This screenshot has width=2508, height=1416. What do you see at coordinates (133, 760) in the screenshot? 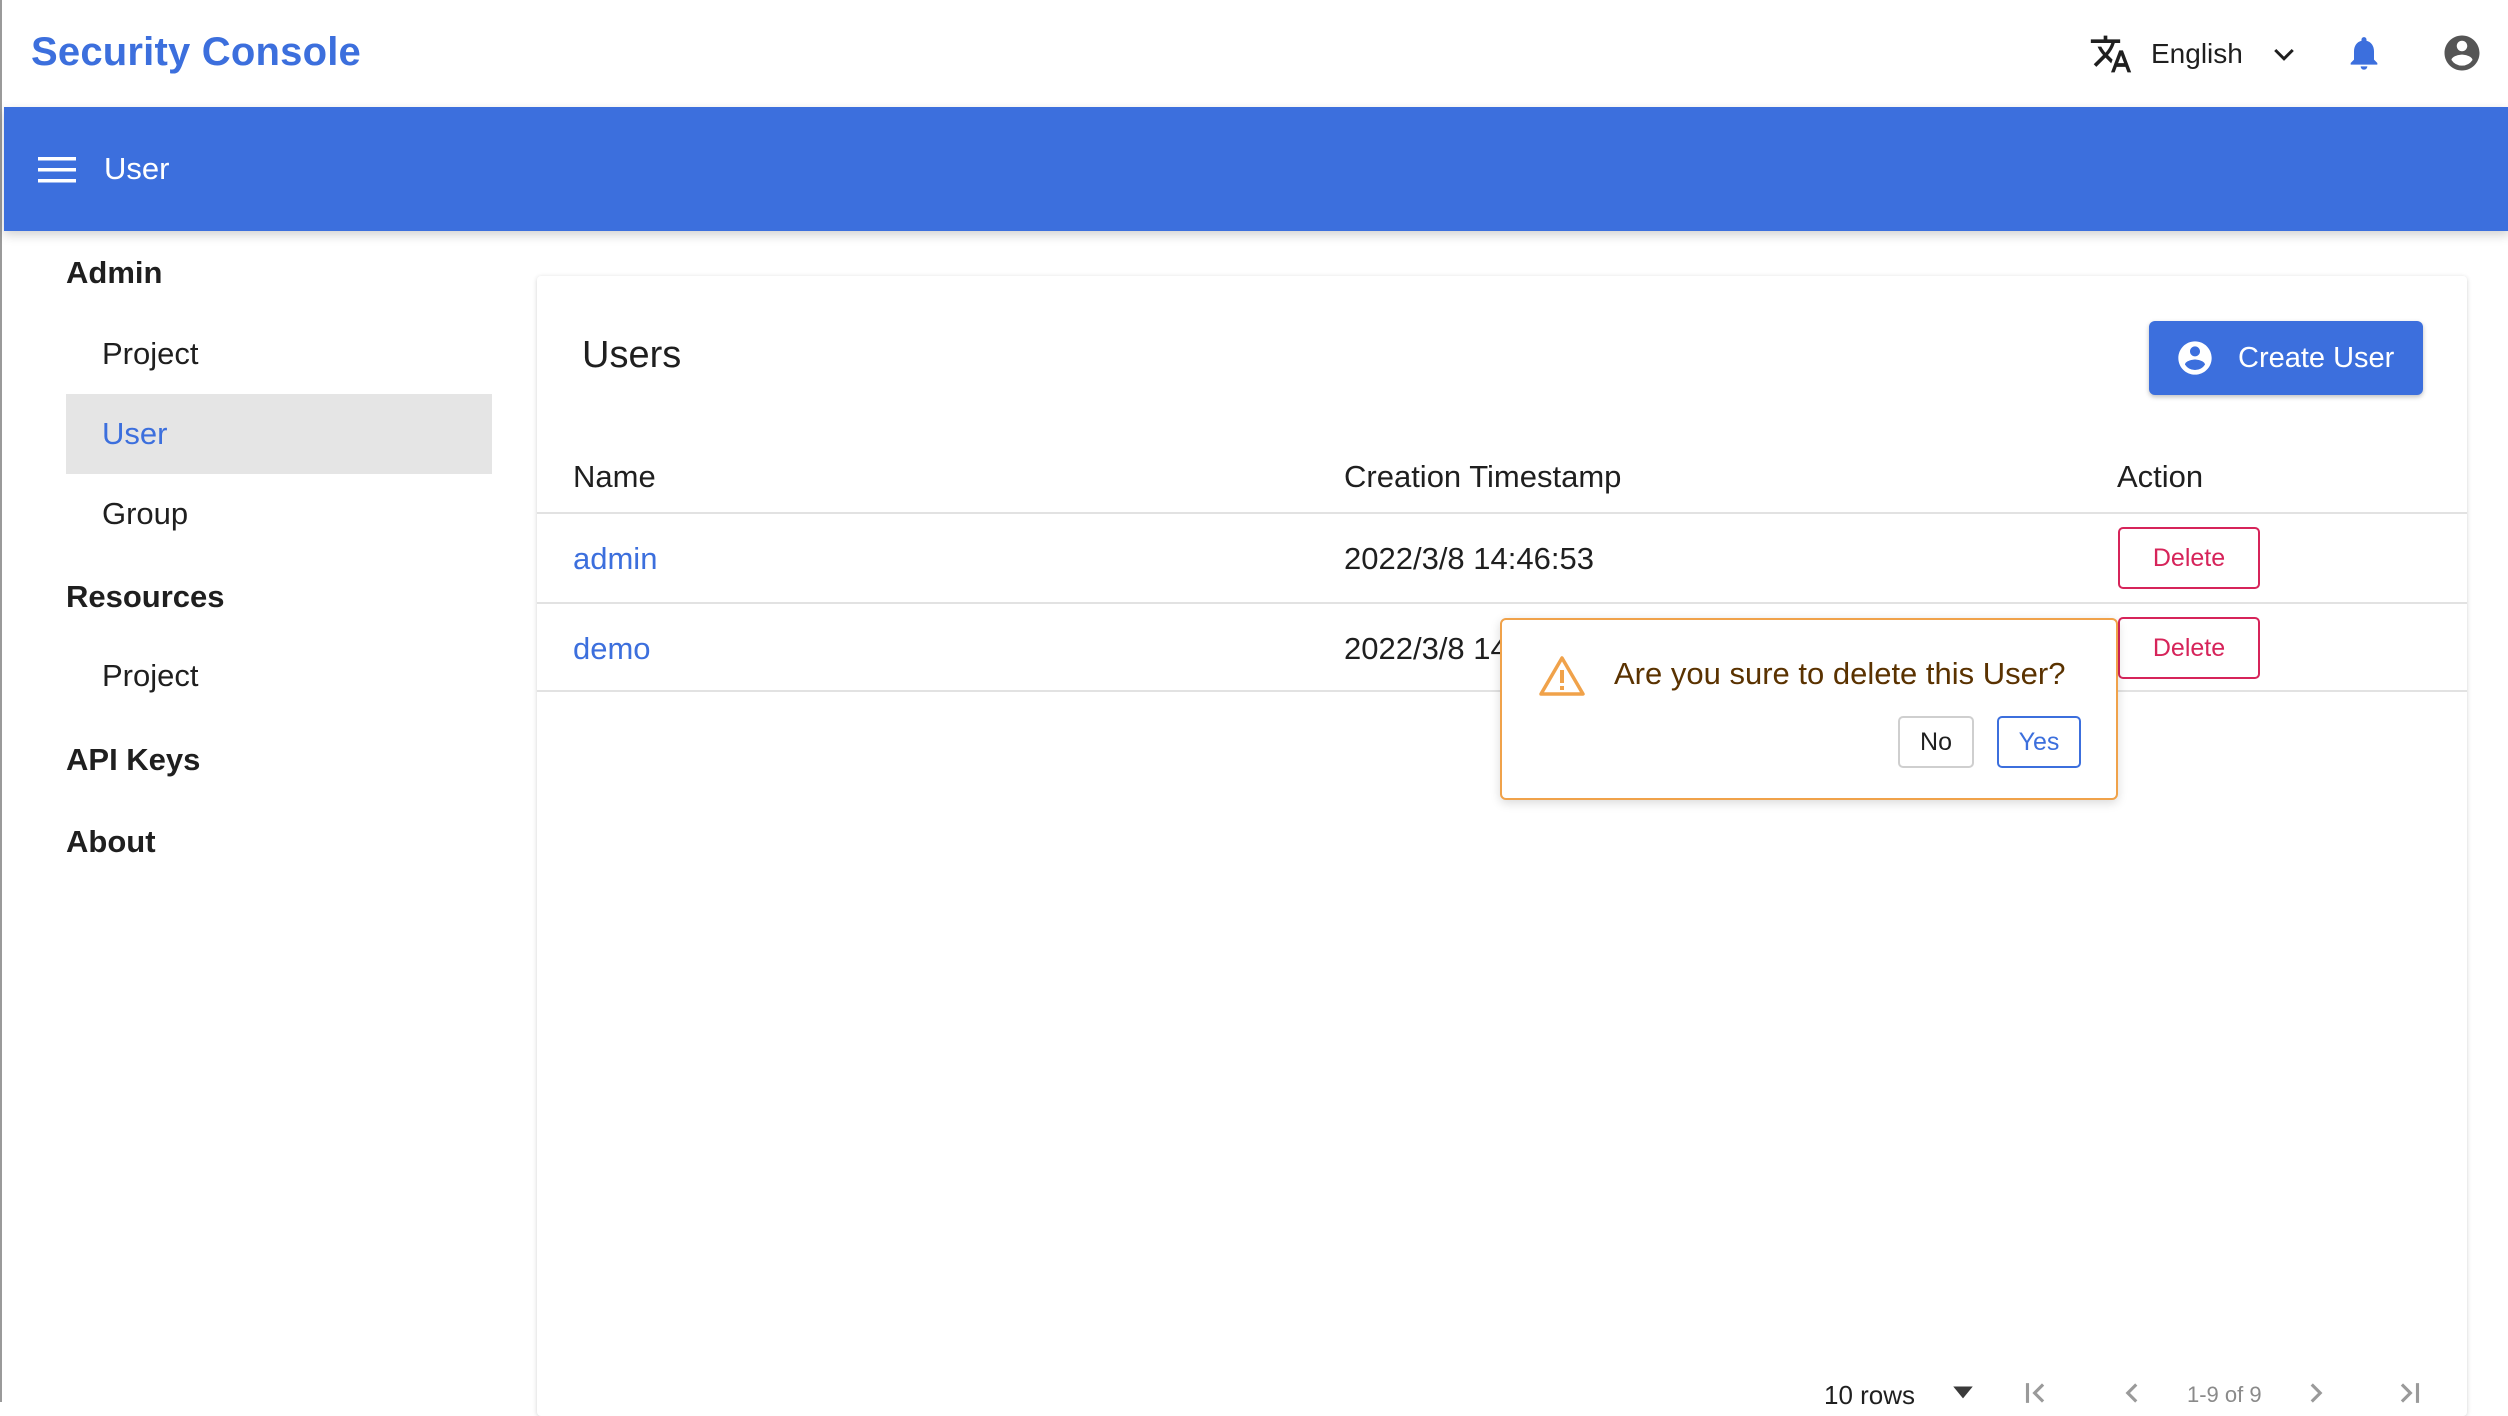
I see `sidebar-item-api-keys: API Keys` at bounding box center [133, 760].